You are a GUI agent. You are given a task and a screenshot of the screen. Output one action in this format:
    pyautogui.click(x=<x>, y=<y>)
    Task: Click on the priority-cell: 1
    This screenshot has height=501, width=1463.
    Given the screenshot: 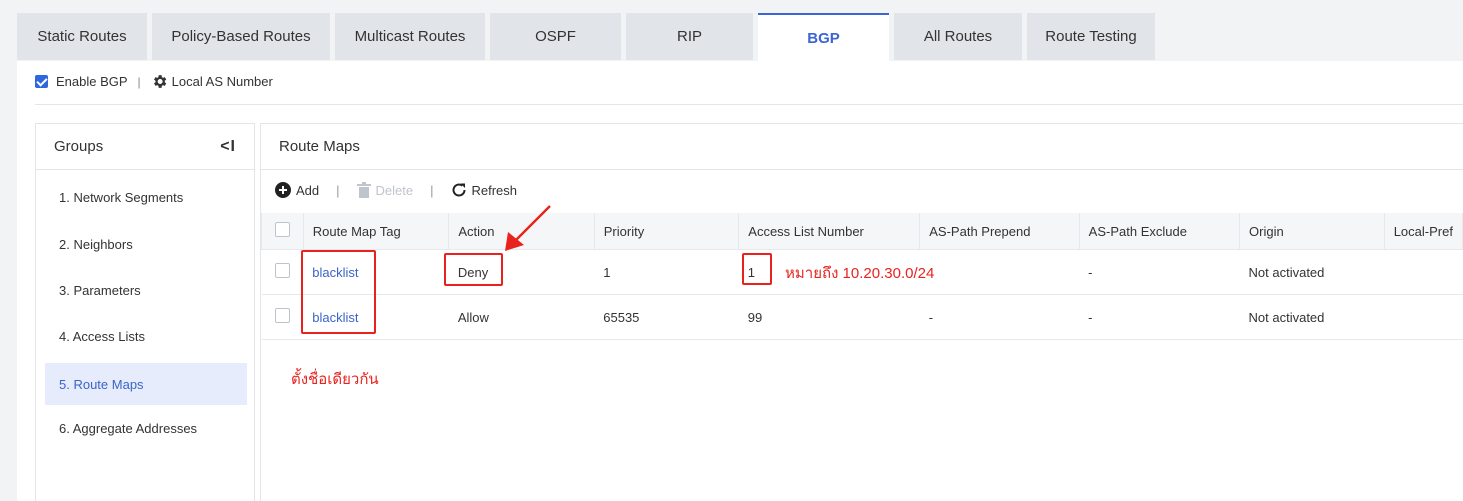 What is the action you would take?
    pyautogui.click(x=666, y=272)
    